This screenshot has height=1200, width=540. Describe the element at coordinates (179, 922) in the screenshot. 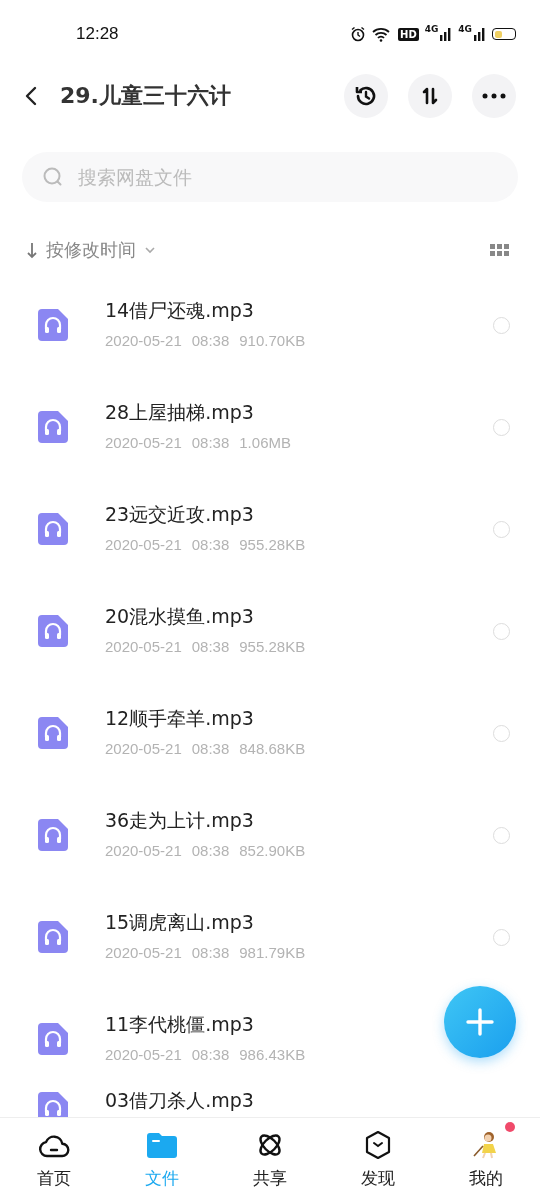

I see `file-name: 15调虎离山.mp3` at that location.